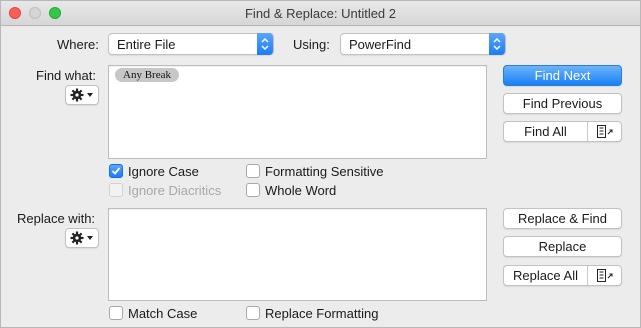  I want to click on using-value: PowerFind, so click(380, 44).